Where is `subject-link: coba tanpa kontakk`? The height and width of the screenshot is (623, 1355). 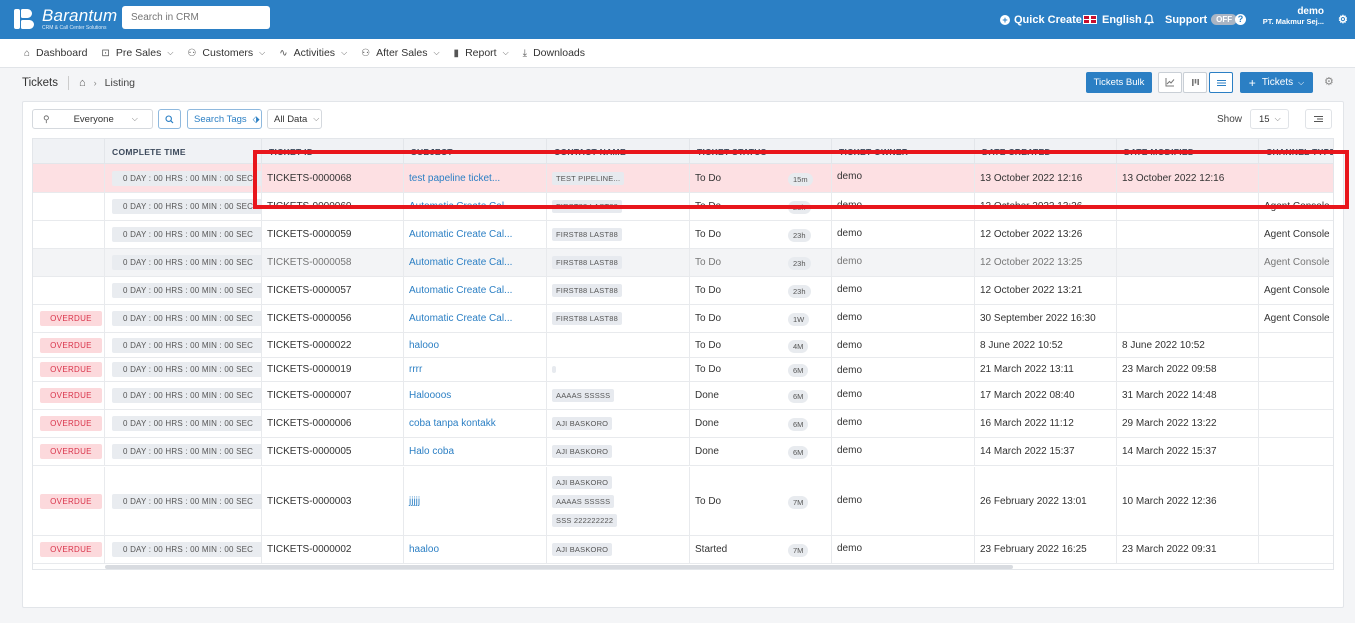
subject-link: coba tanpa kontakk is located at coordinates (452, 423).